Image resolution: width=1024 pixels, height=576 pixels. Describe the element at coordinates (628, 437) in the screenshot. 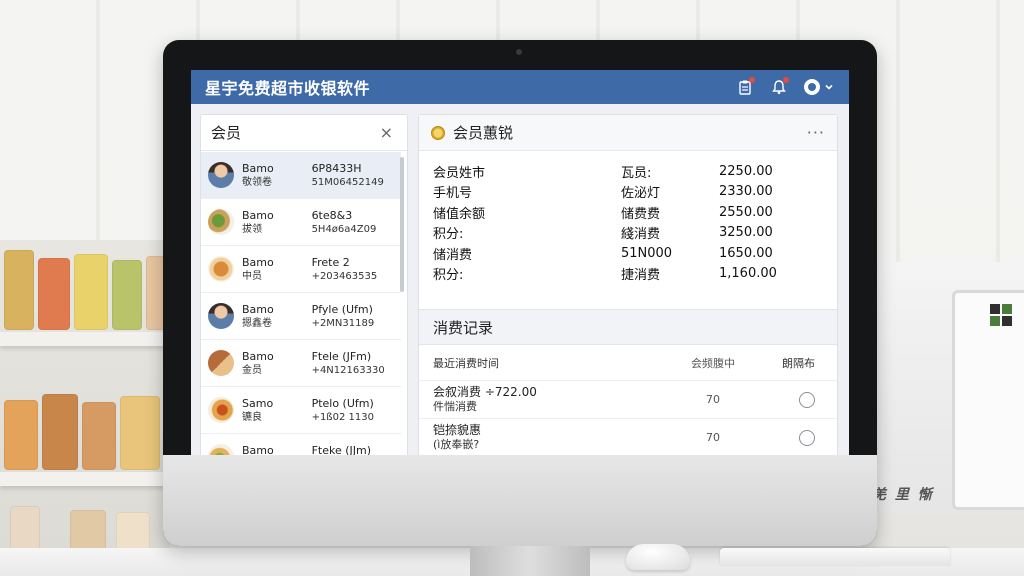

I see `record-row: 铠捺貌惠 (ì放奉嵌? 70` at that location.